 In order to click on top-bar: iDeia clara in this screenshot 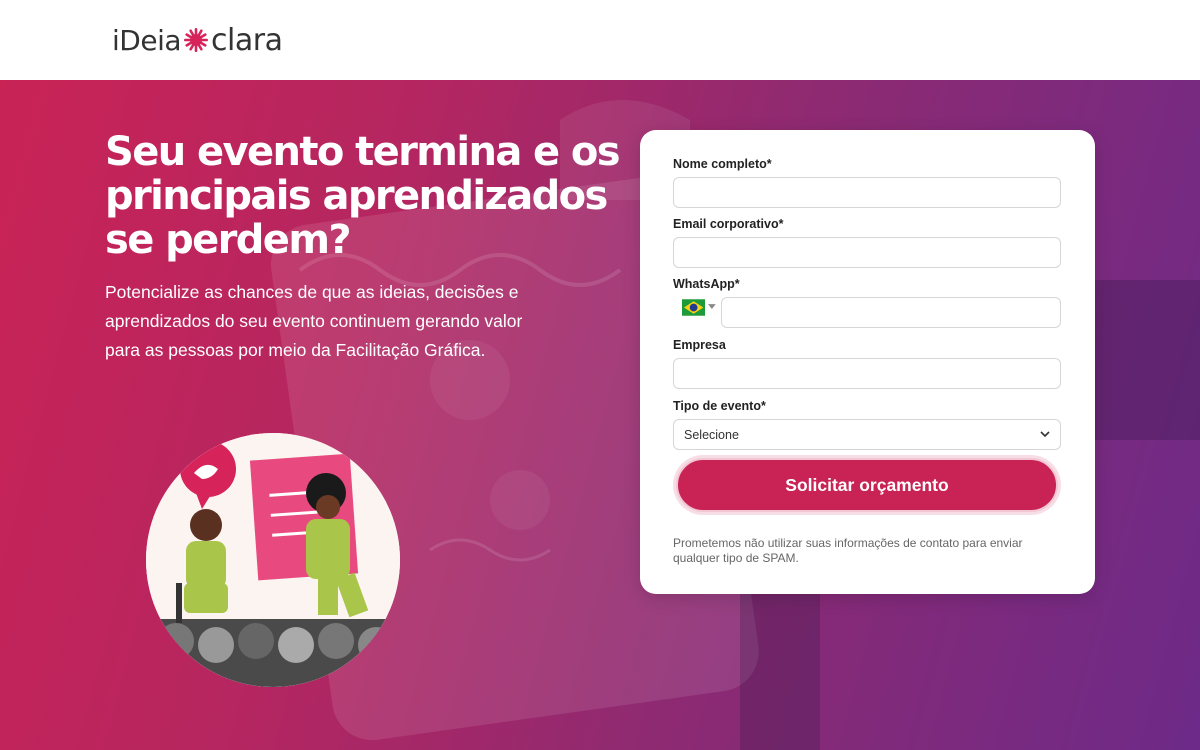, I will do `click(600, 40)`.